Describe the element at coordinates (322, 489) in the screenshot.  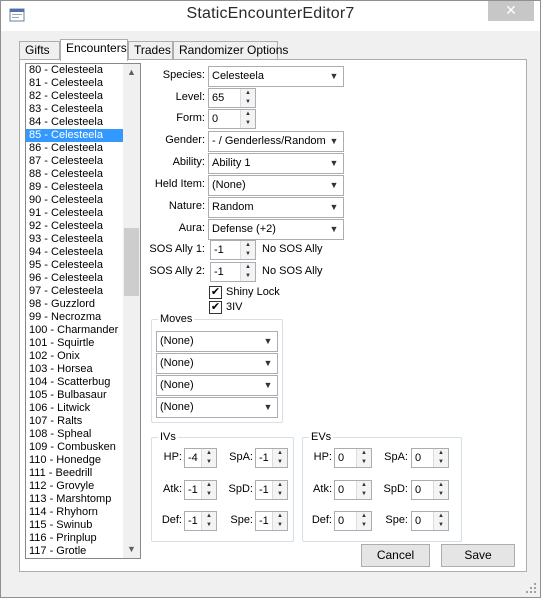
I see `ev-atk-label: Atk:` at that location.